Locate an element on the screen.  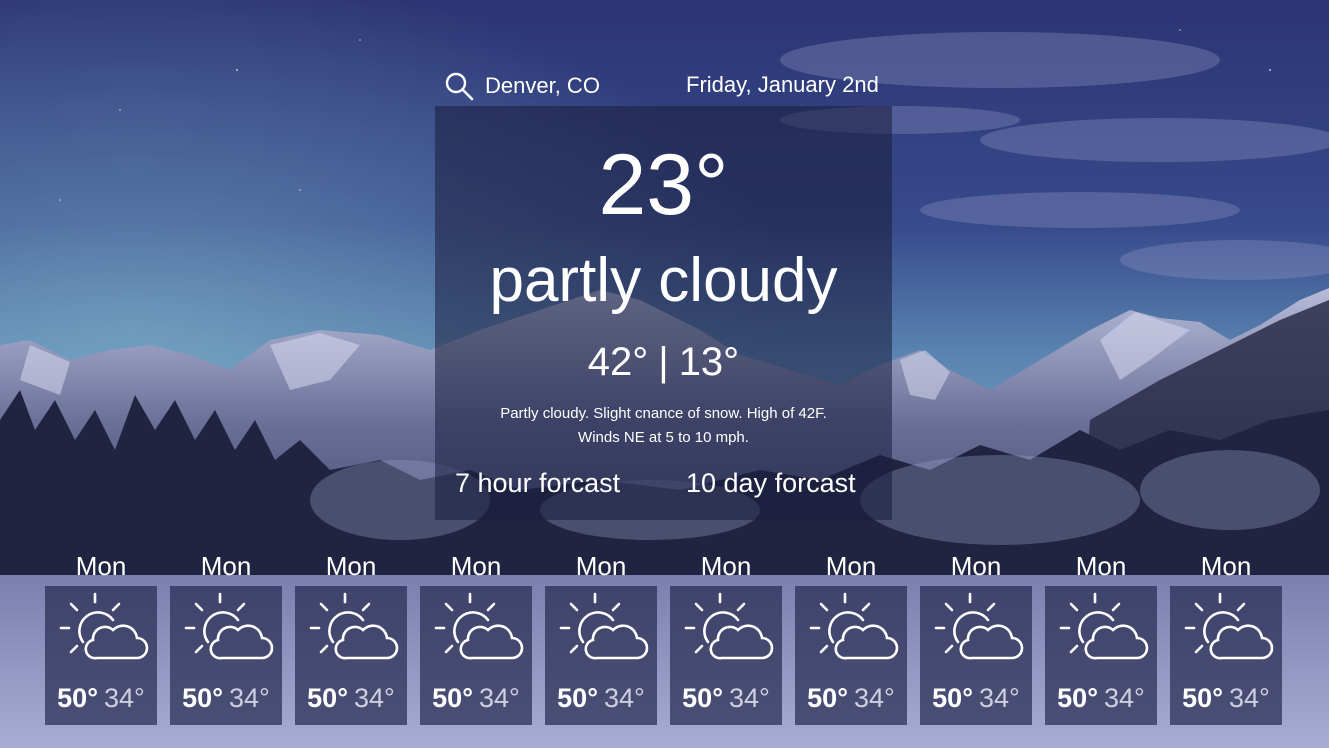
high-temperature: 42° is located at coordinates (618, 362).